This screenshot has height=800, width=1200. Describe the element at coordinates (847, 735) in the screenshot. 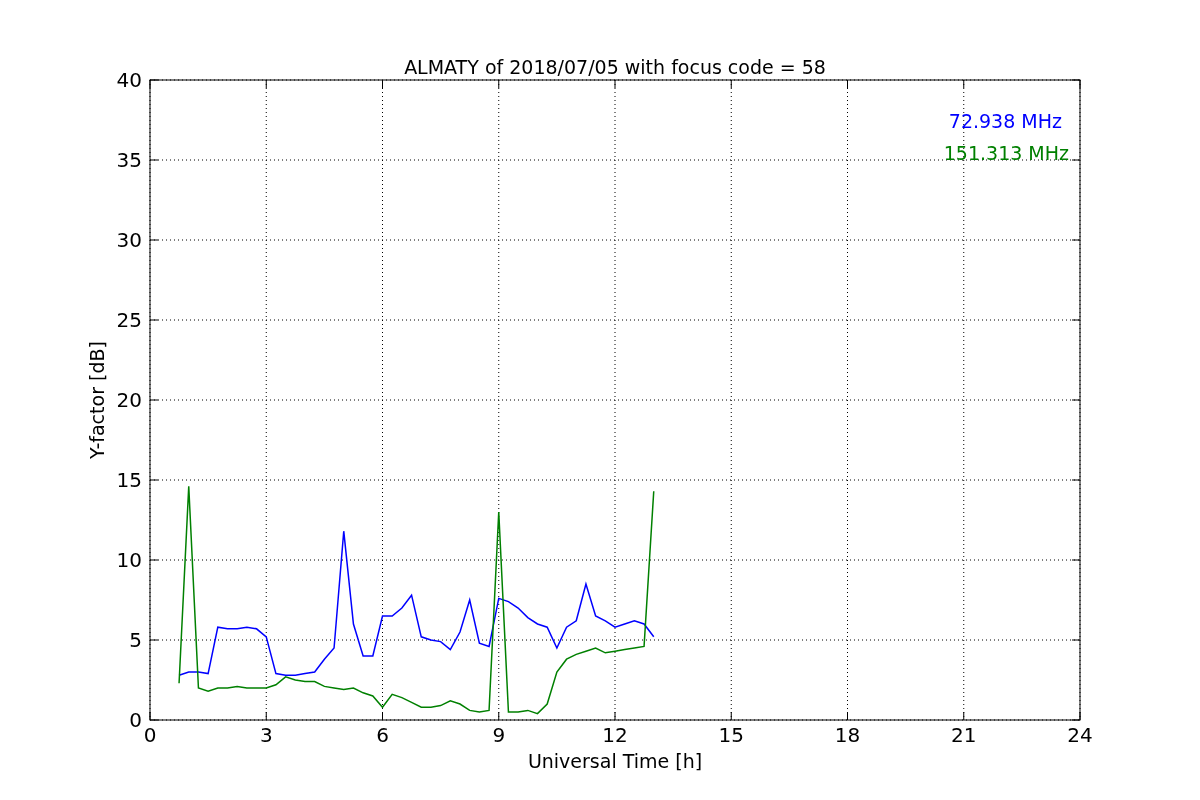

I see `tick-label: 18` at that location.